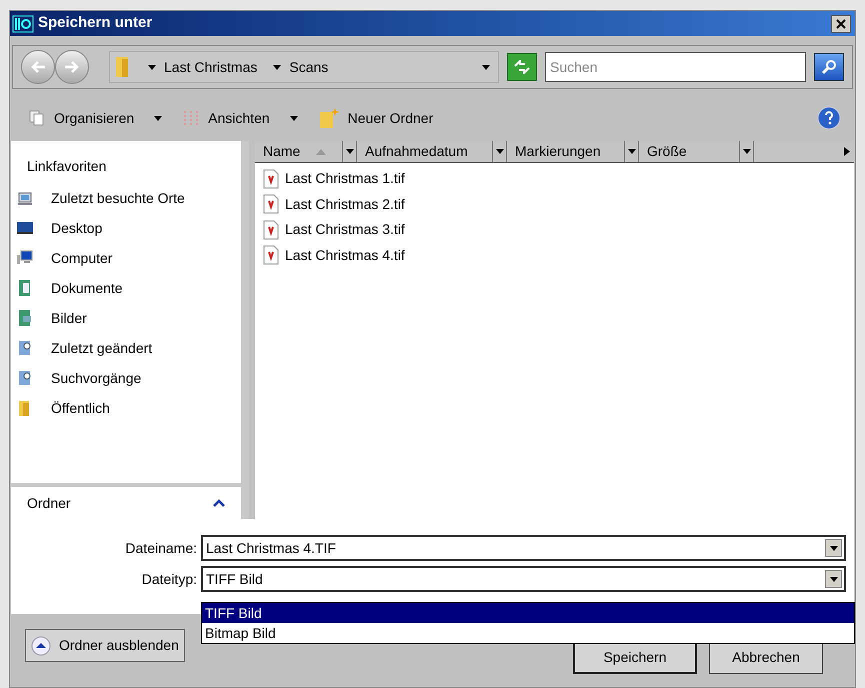  Describe the element at coordinates (105, 645) in the screenshot. I see `hide-folders-button: Ordner ausblenden` at that location.